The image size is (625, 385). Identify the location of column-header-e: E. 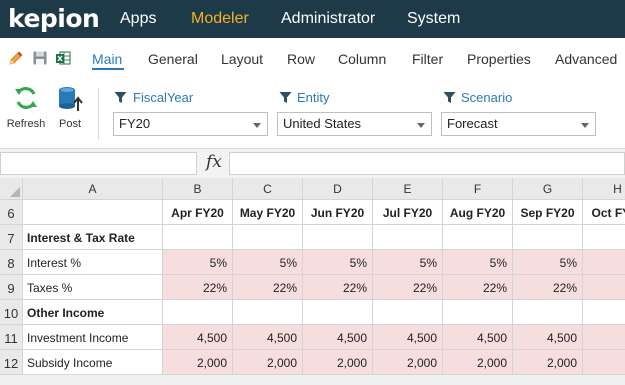
(408, 189).